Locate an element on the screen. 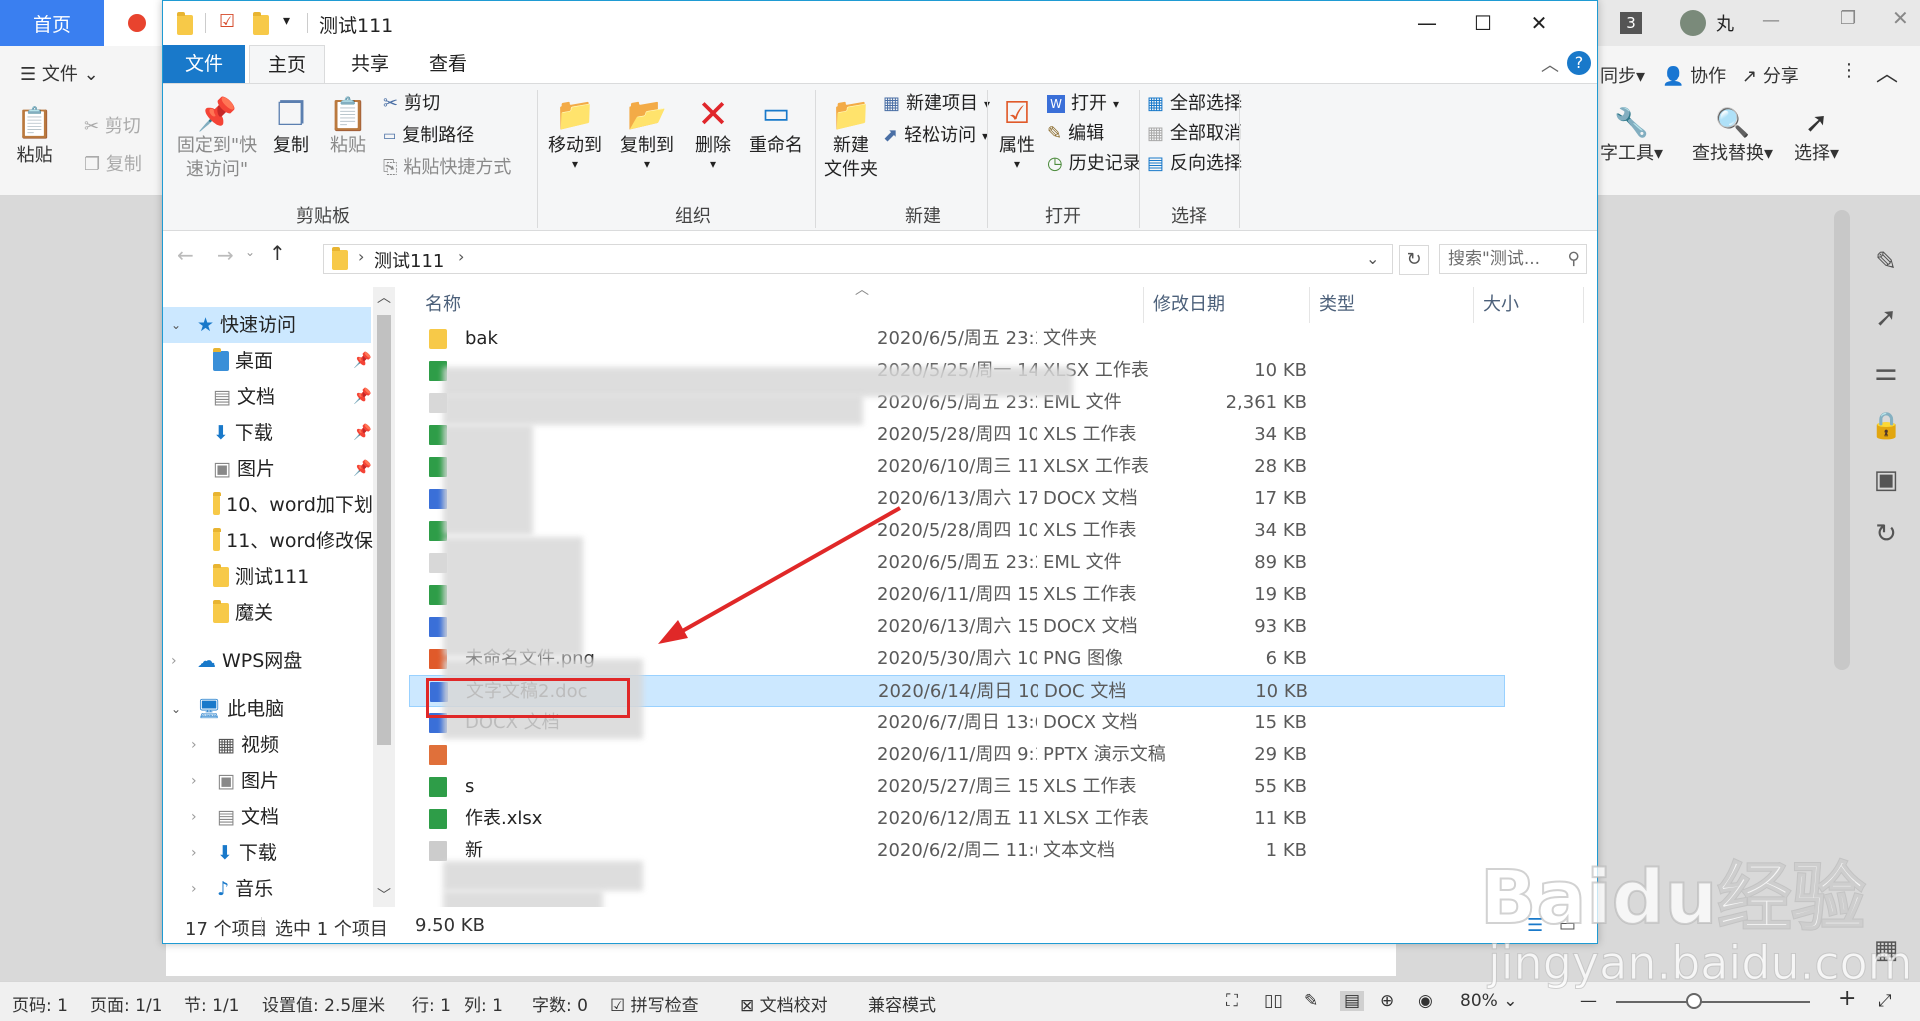 The image size is (1920, 1021). search-input: 搜索"测试... ⚲ is located at coordinates (1513, 259).